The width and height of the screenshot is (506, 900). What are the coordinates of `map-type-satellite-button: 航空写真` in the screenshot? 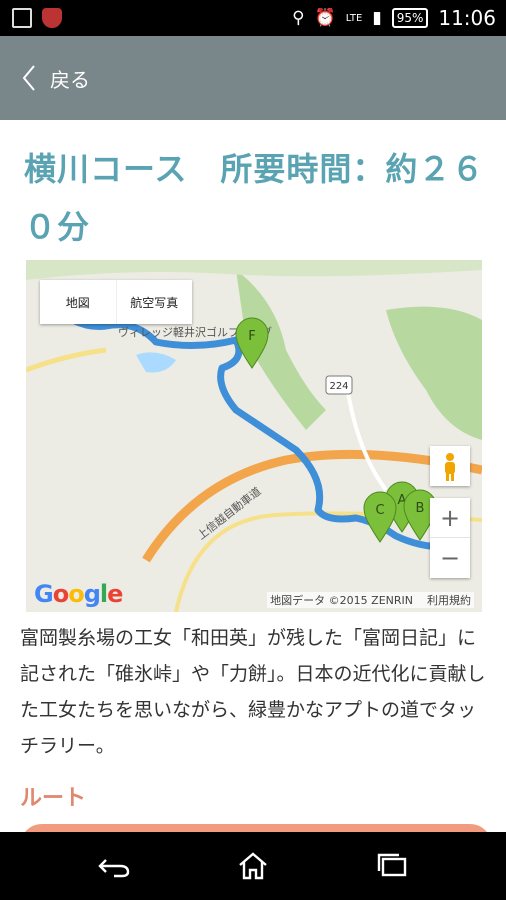 It's located at (155, 302).